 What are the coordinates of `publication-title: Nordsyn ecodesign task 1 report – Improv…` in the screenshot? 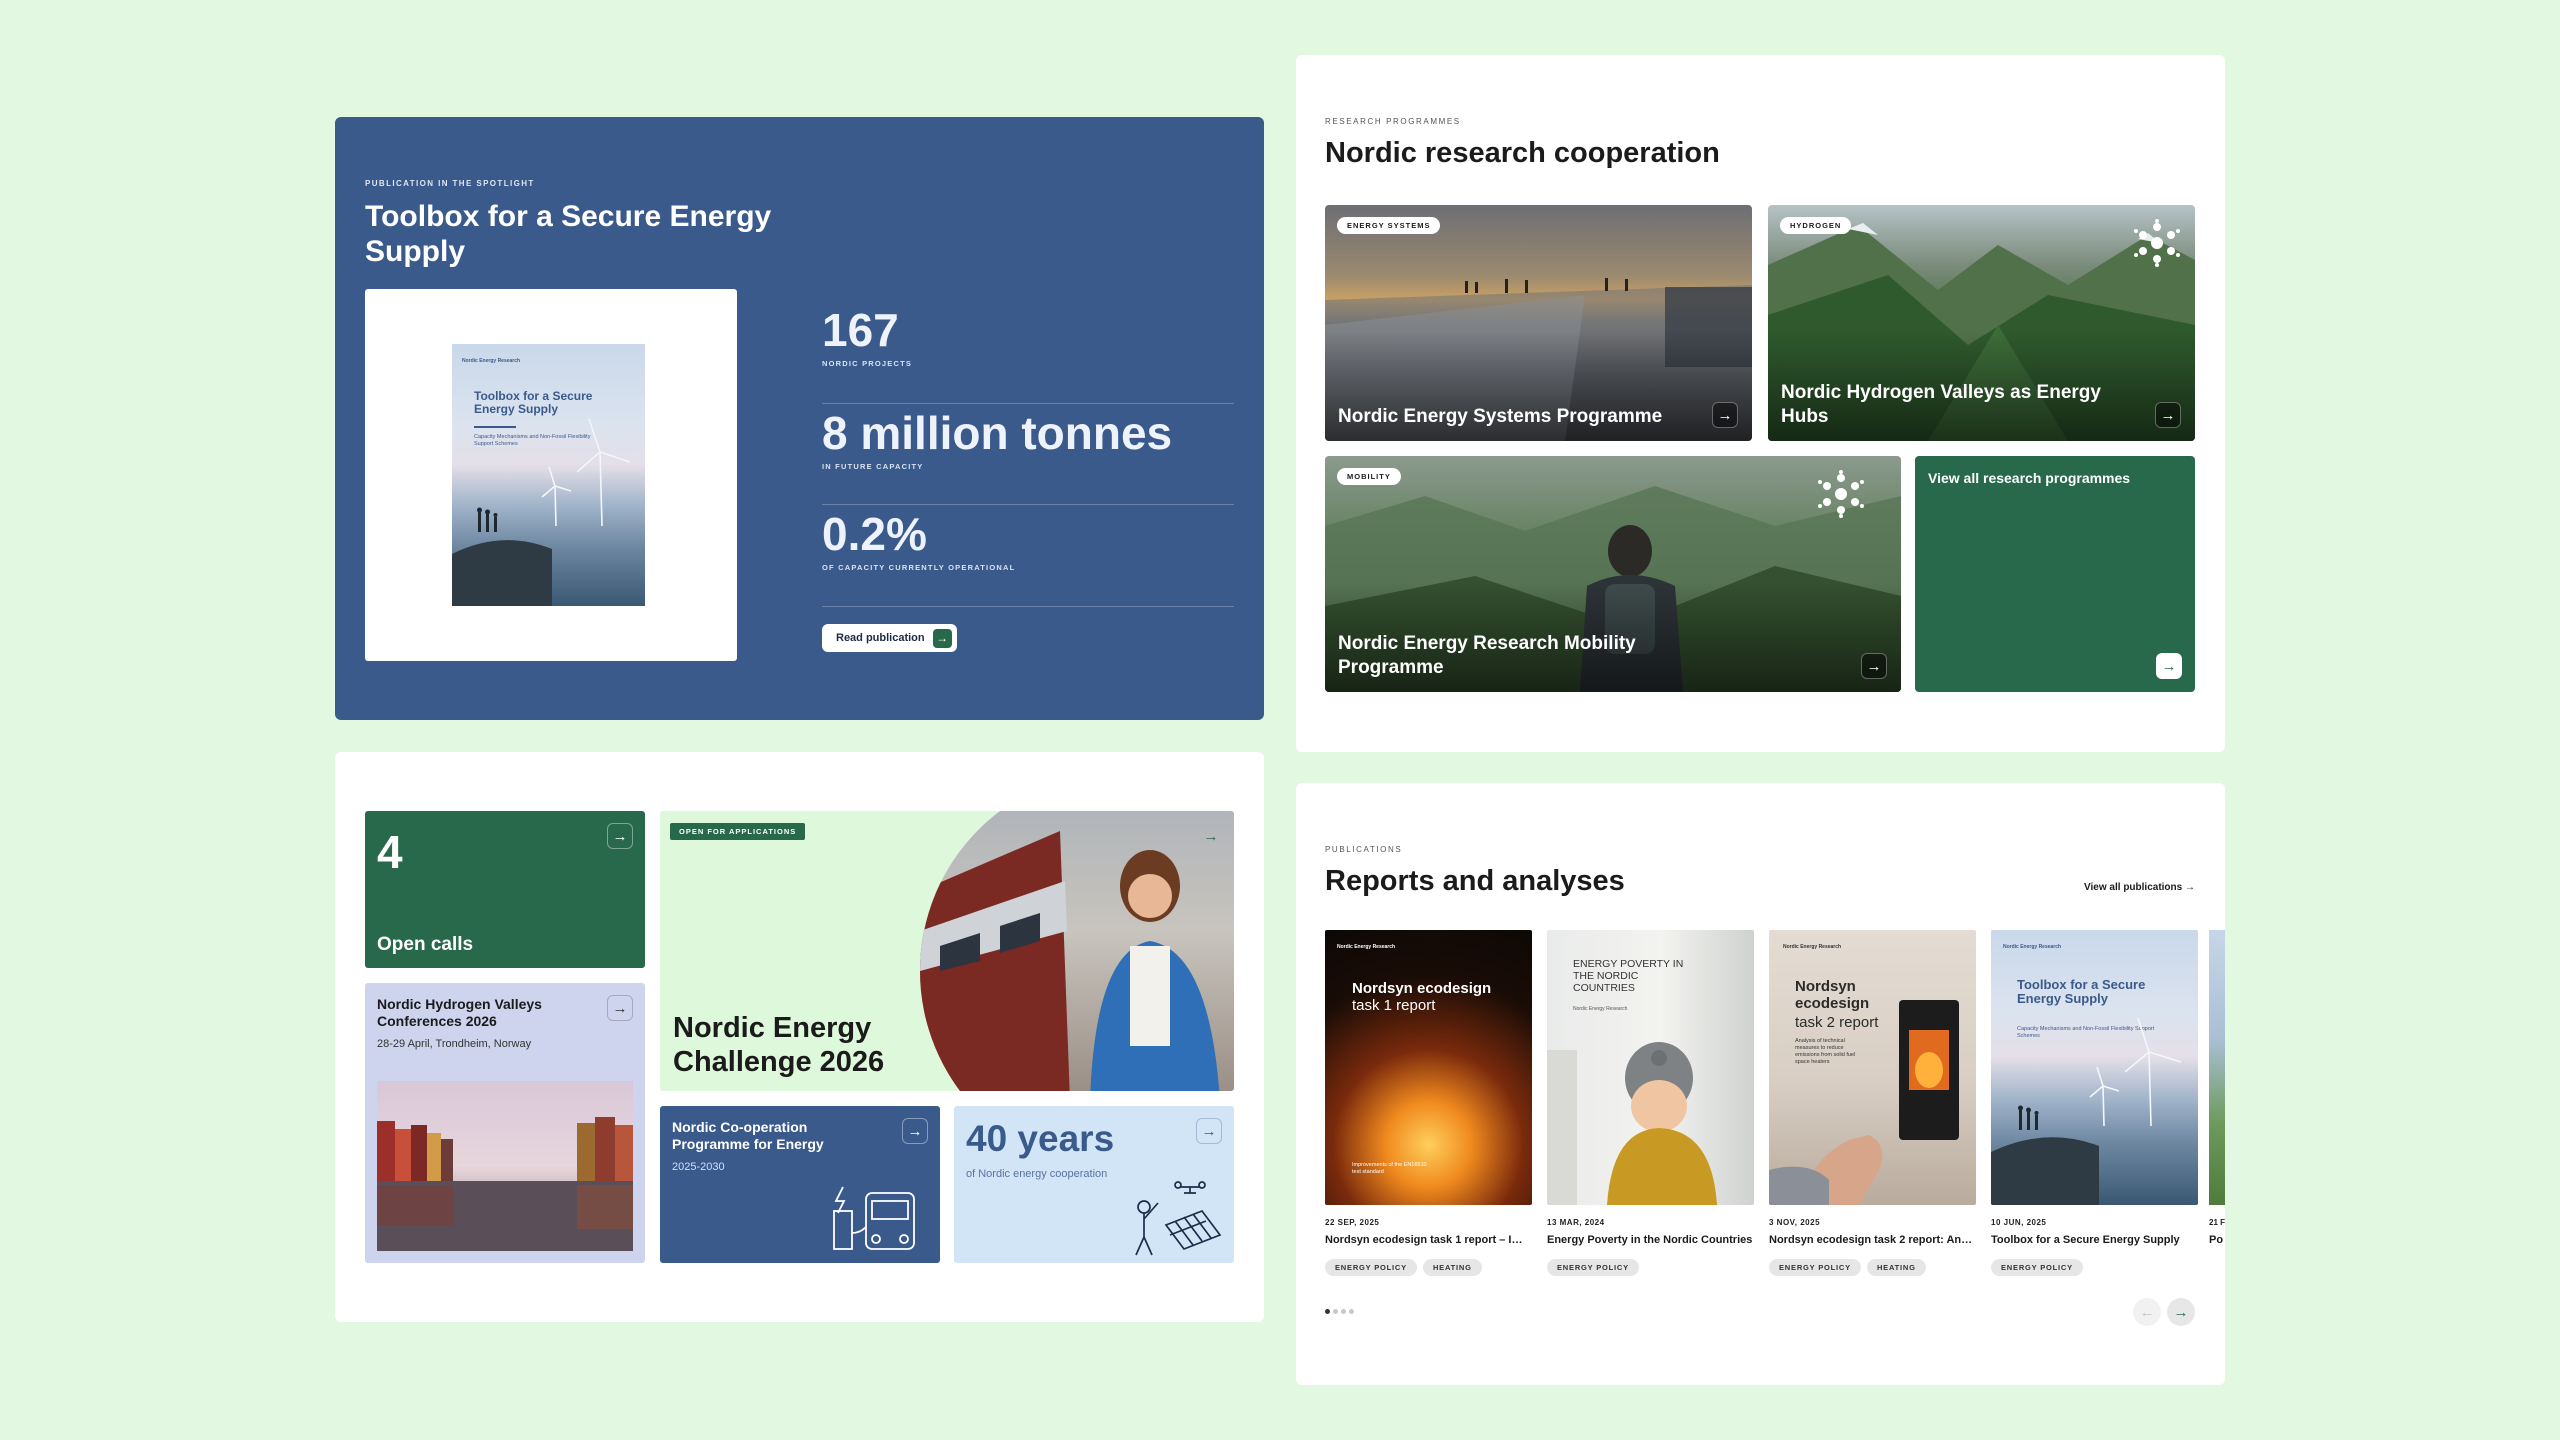 It's located at (1428, 1240).